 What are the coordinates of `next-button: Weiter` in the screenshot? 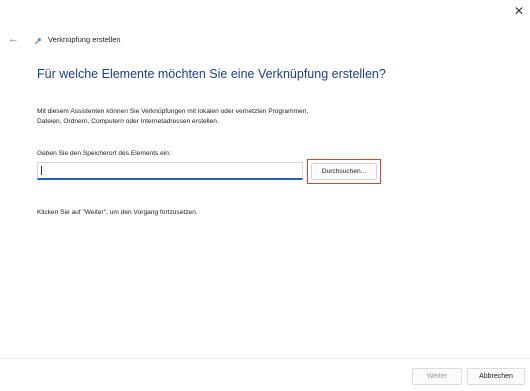 It's located at (437, 376).